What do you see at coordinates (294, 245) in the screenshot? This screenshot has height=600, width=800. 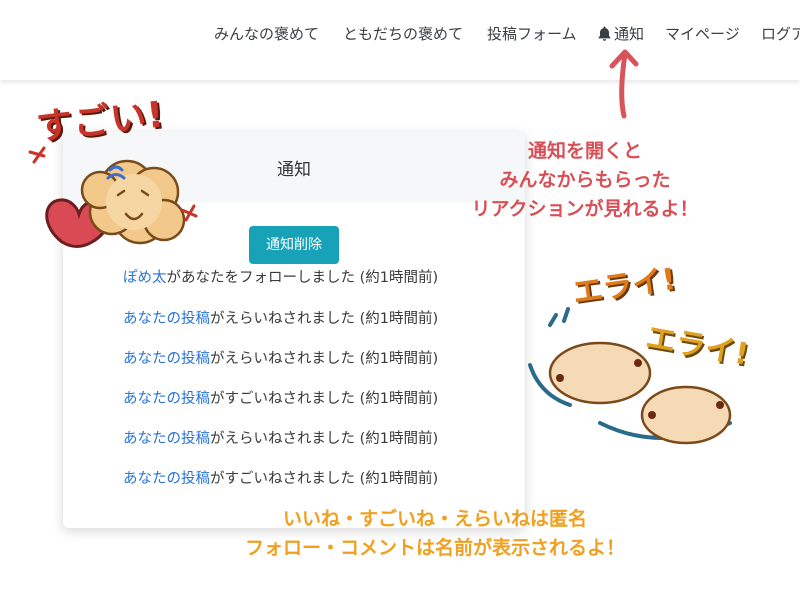 I see `delete-notifications-button: 通知削除` at bounding box center [294, 245].